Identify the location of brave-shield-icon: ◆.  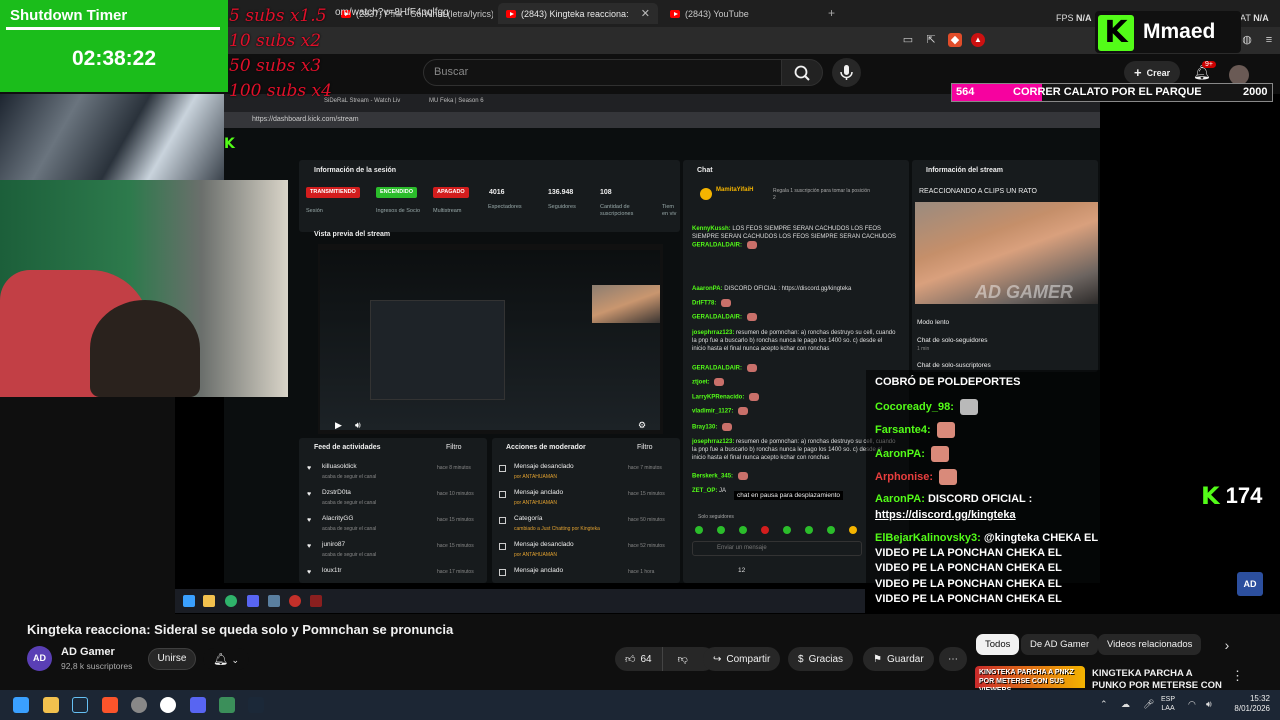
(955, 40).